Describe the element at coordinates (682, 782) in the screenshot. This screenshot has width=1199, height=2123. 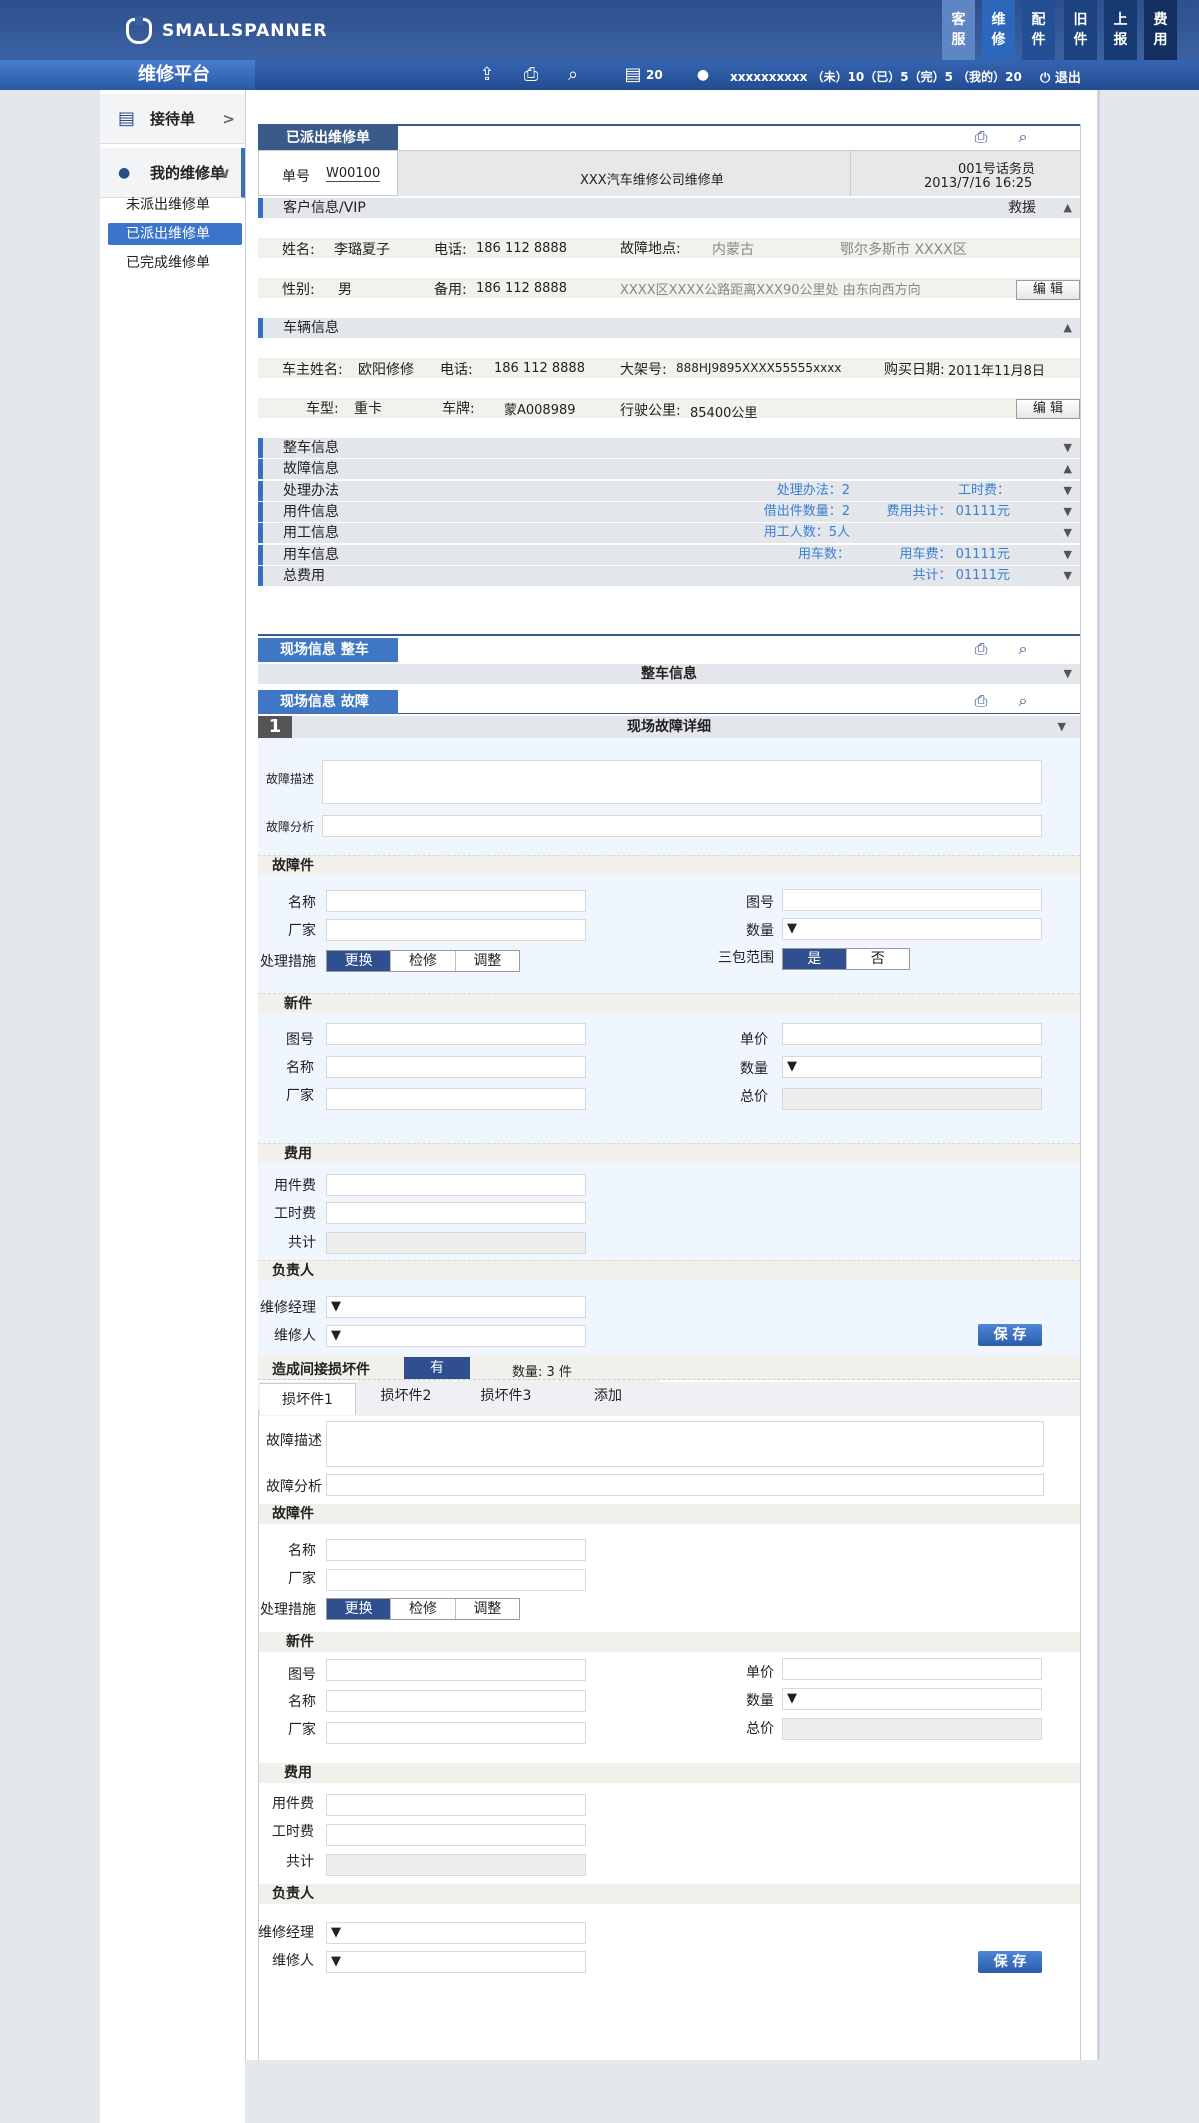
I see `fault-desc-input` at that location.